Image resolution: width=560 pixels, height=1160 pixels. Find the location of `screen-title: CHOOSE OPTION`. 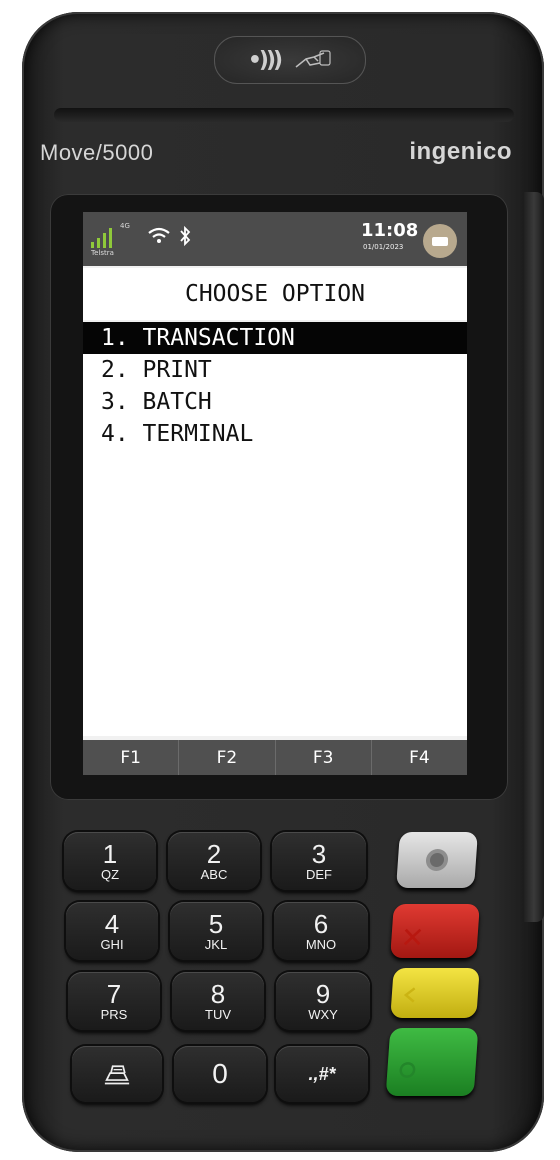

screen-title: CHOOSE OPTION is located at coordinates (275, 294).